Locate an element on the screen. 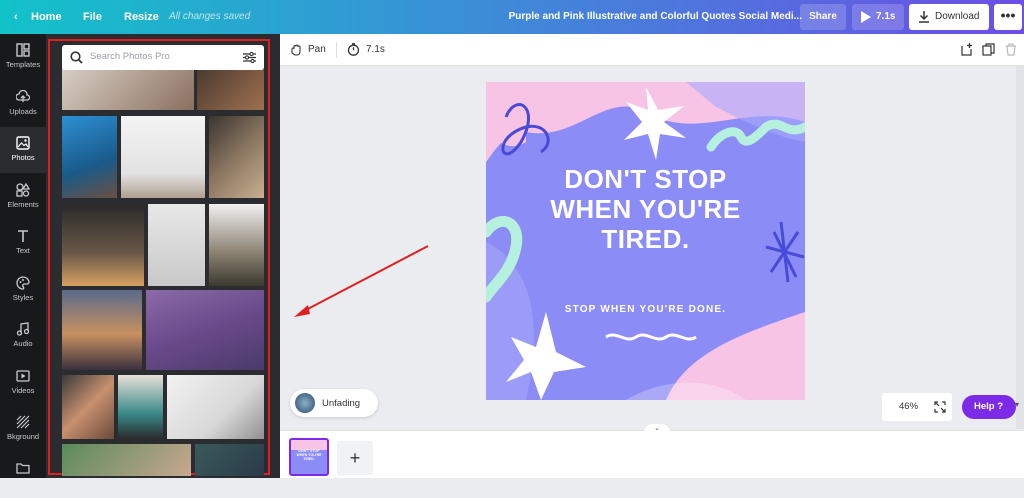 This screenshot has width=1024, height=498. fullscreen-icon is located at coordinates (940, 407).